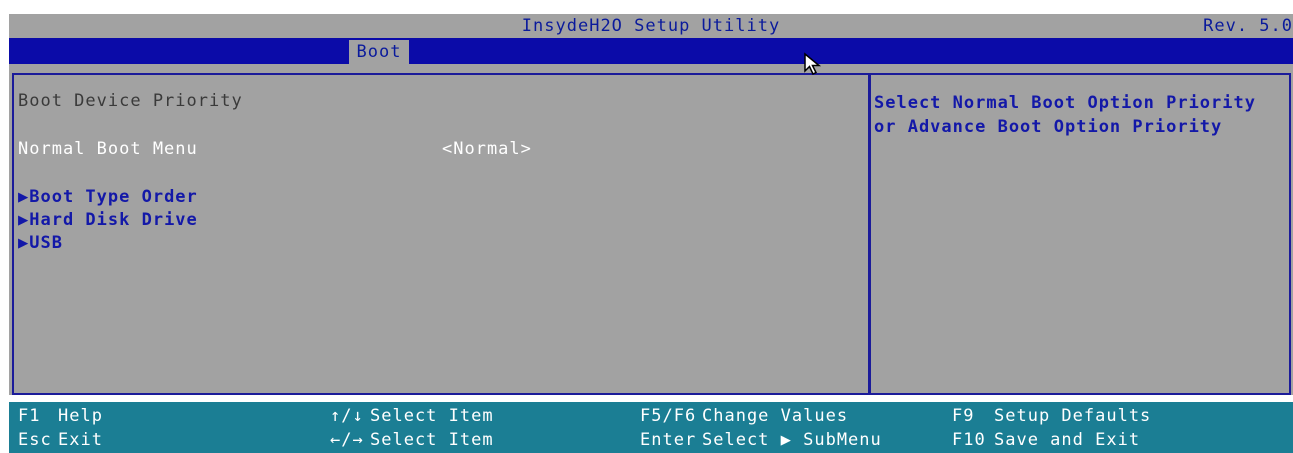 The height and width of the screenshot is (453, 1293). I want to click on key-f10: F10, so click(969, 440).